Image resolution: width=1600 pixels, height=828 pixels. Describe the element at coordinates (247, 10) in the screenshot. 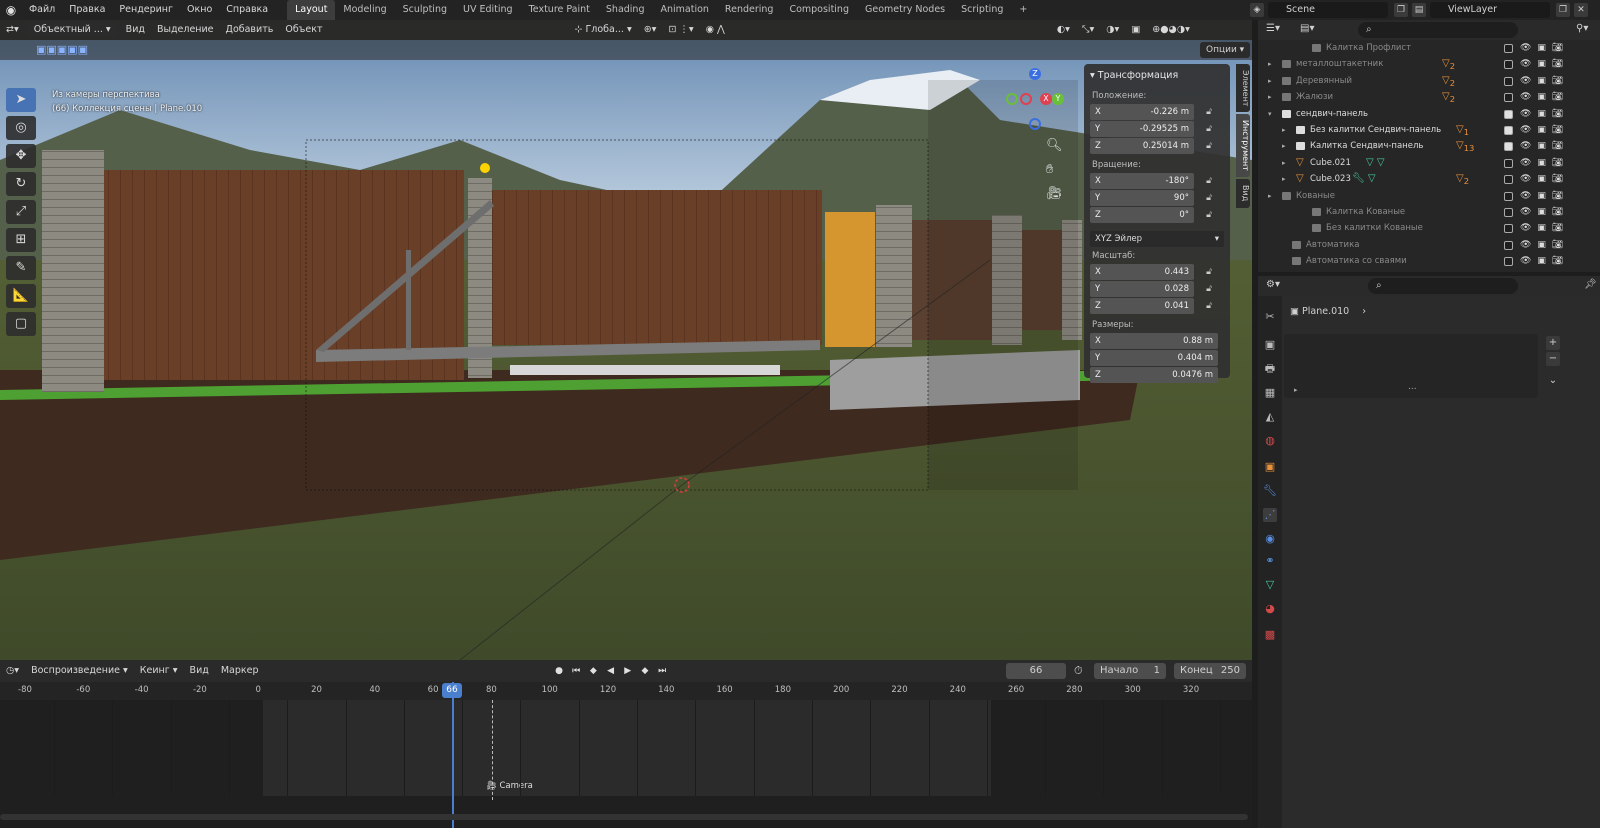

I see `menu-help: Справка` at that location.